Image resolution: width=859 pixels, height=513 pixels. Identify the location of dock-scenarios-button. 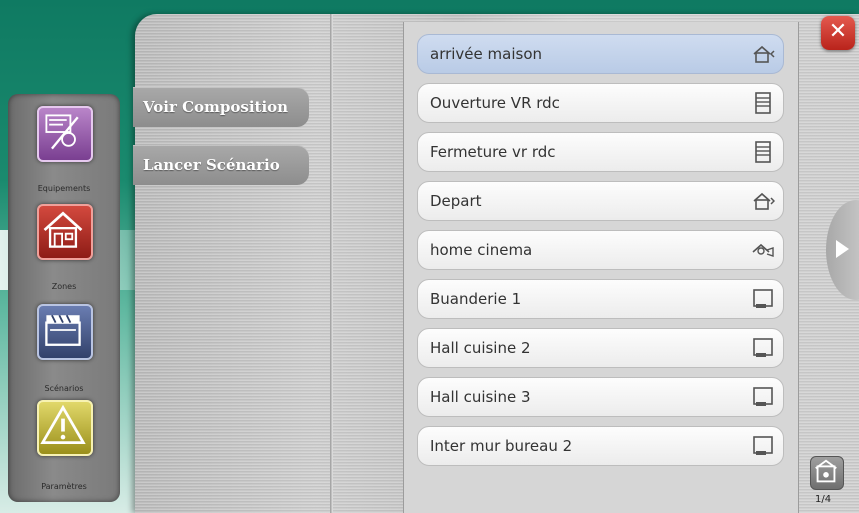
(65, 332).